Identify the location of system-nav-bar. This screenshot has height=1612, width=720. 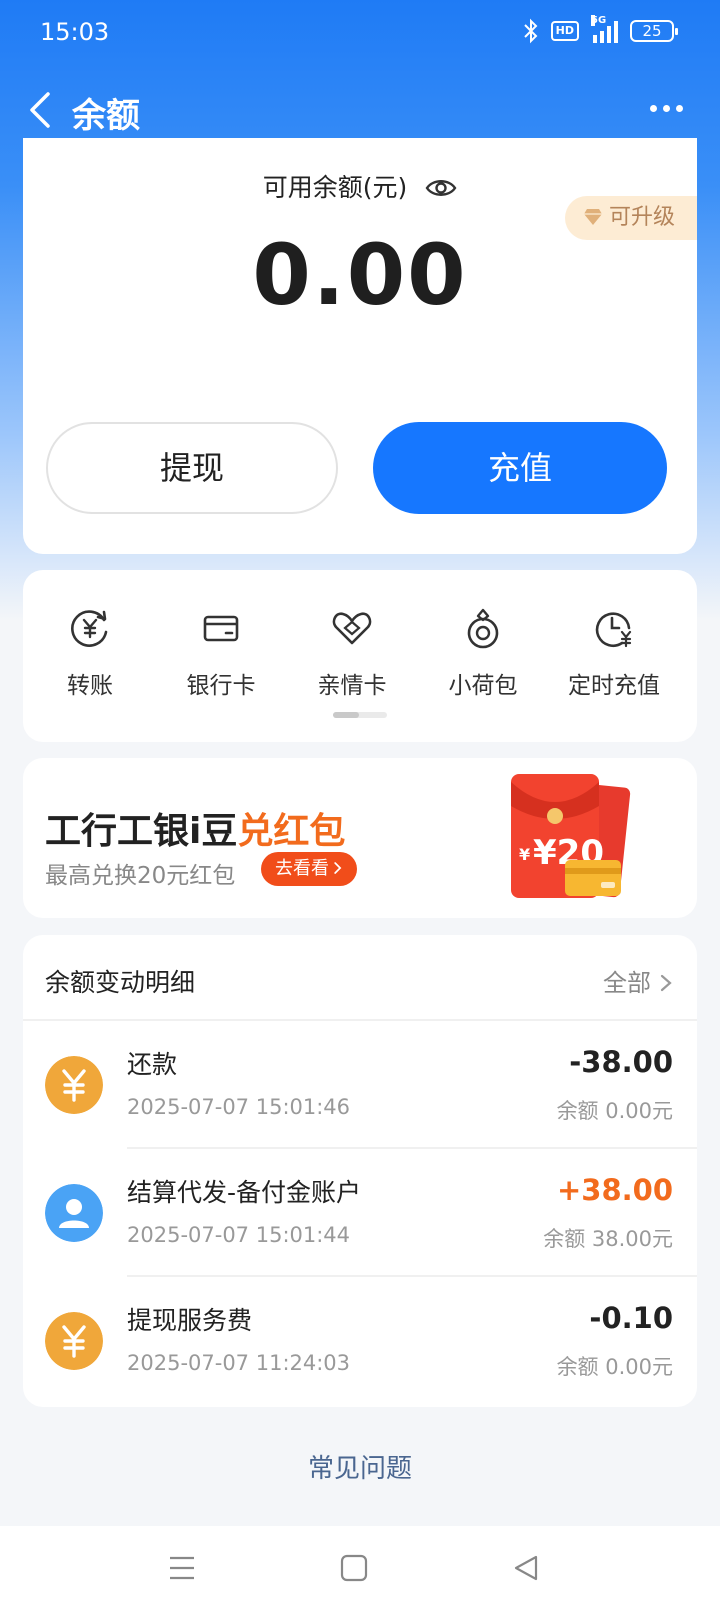
(360, 1569).